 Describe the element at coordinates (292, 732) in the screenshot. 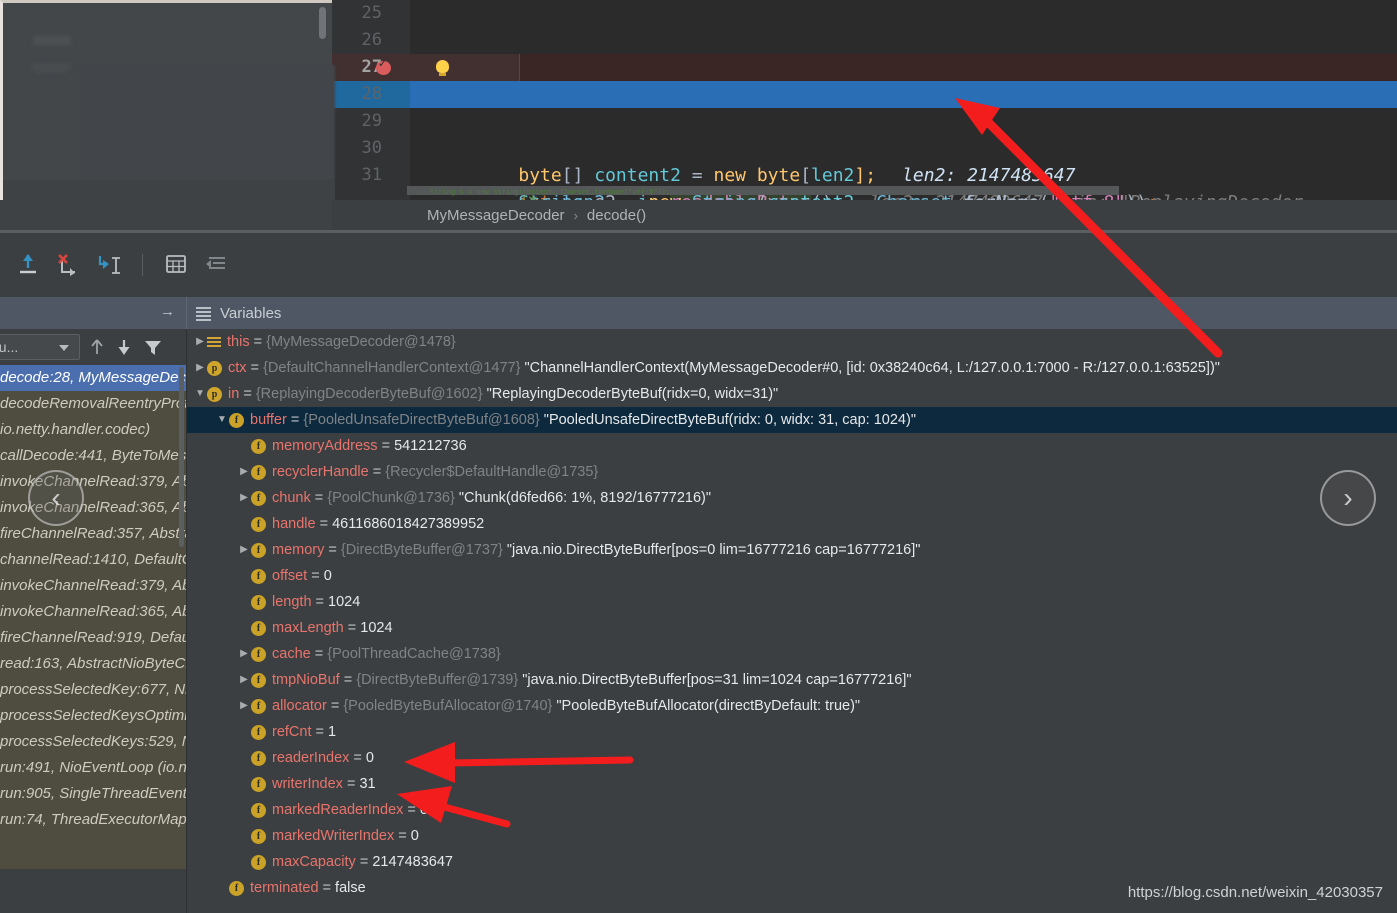

I see `variable-name: refCnt` at that location.